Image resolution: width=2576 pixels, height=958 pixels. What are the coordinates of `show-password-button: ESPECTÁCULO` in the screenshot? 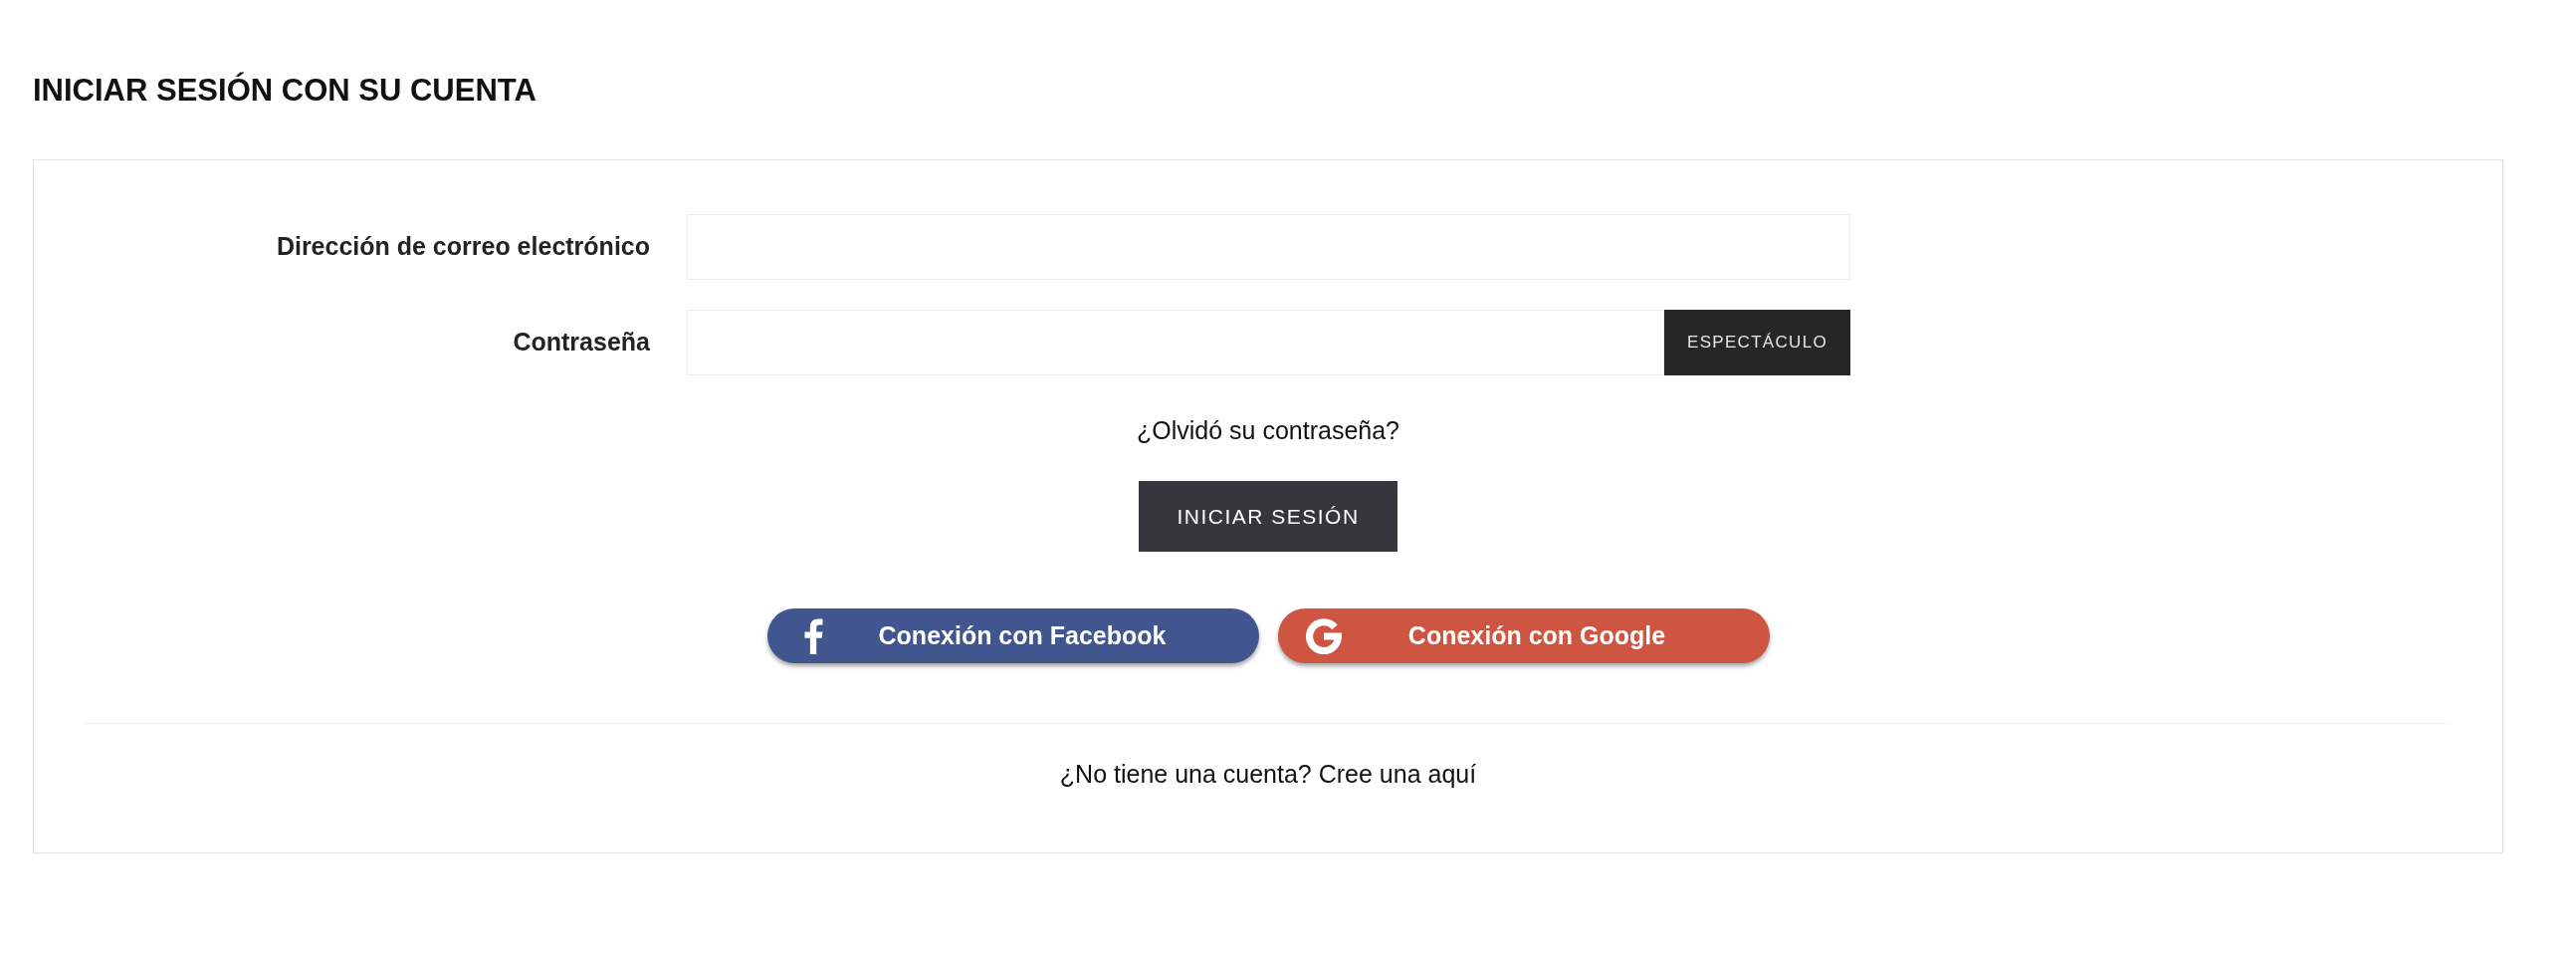 It's located at (1757, 342).